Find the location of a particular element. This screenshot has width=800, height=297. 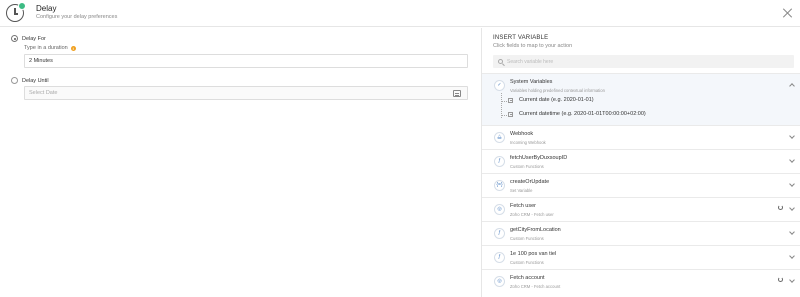

variable-group: ⧋ Webhook Incoming Webhook is located at coordinates (641, 137).